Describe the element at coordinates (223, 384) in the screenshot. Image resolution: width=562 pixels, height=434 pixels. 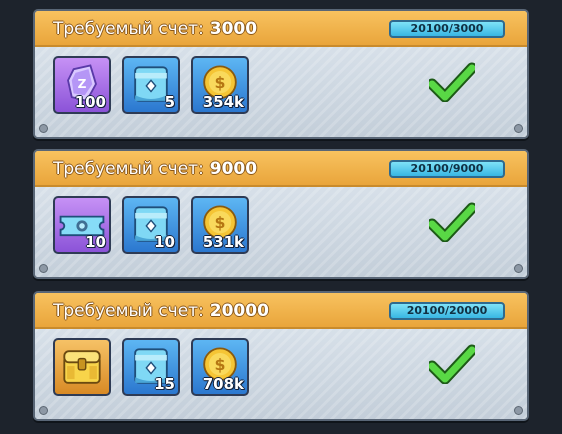
I see `reward-item-quantity: 708k` at that location.